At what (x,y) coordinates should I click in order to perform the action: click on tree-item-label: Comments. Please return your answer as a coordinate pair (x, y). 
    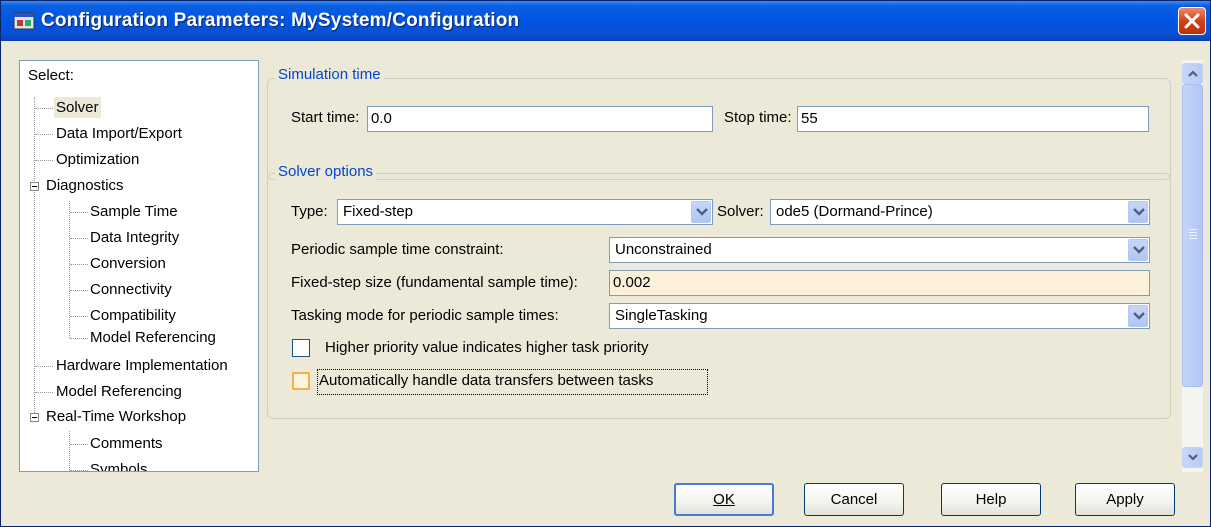
    Looking at the image, I should click on (126, 443).